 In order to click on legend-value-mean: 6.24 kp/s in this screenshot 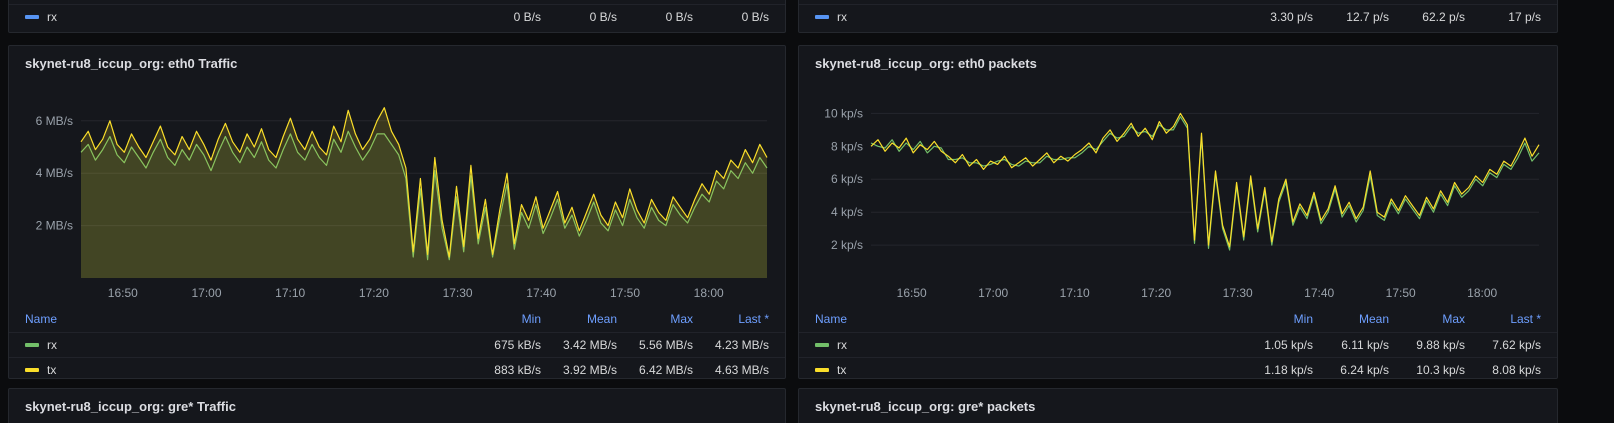, I will do `click(1364, 370)`.